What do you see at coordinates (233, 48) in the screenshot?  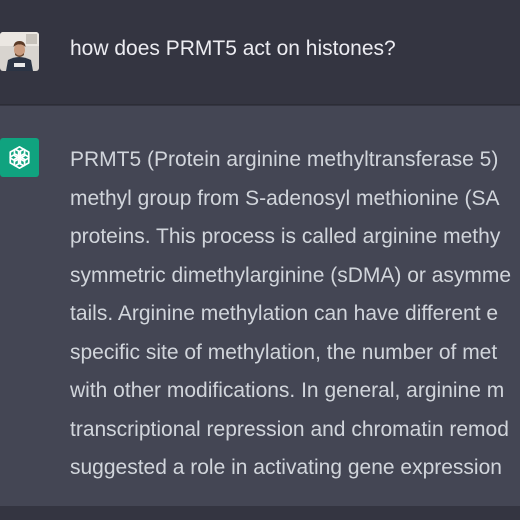 I see `user-message-text: how does PRMT5 act on histones?` at bounding box center [233, 48].